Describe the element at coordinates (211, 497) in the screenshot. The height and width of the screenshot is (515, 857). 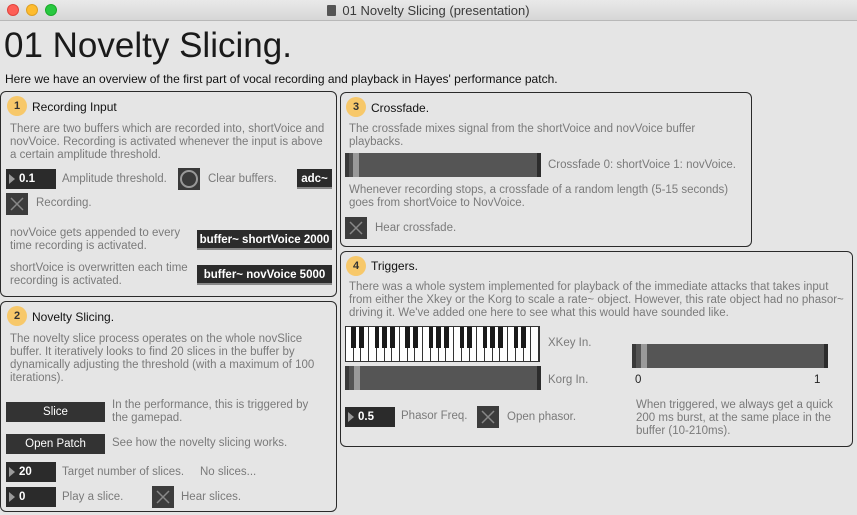
I see `hear-slices-label: Hear slices.` at that location.